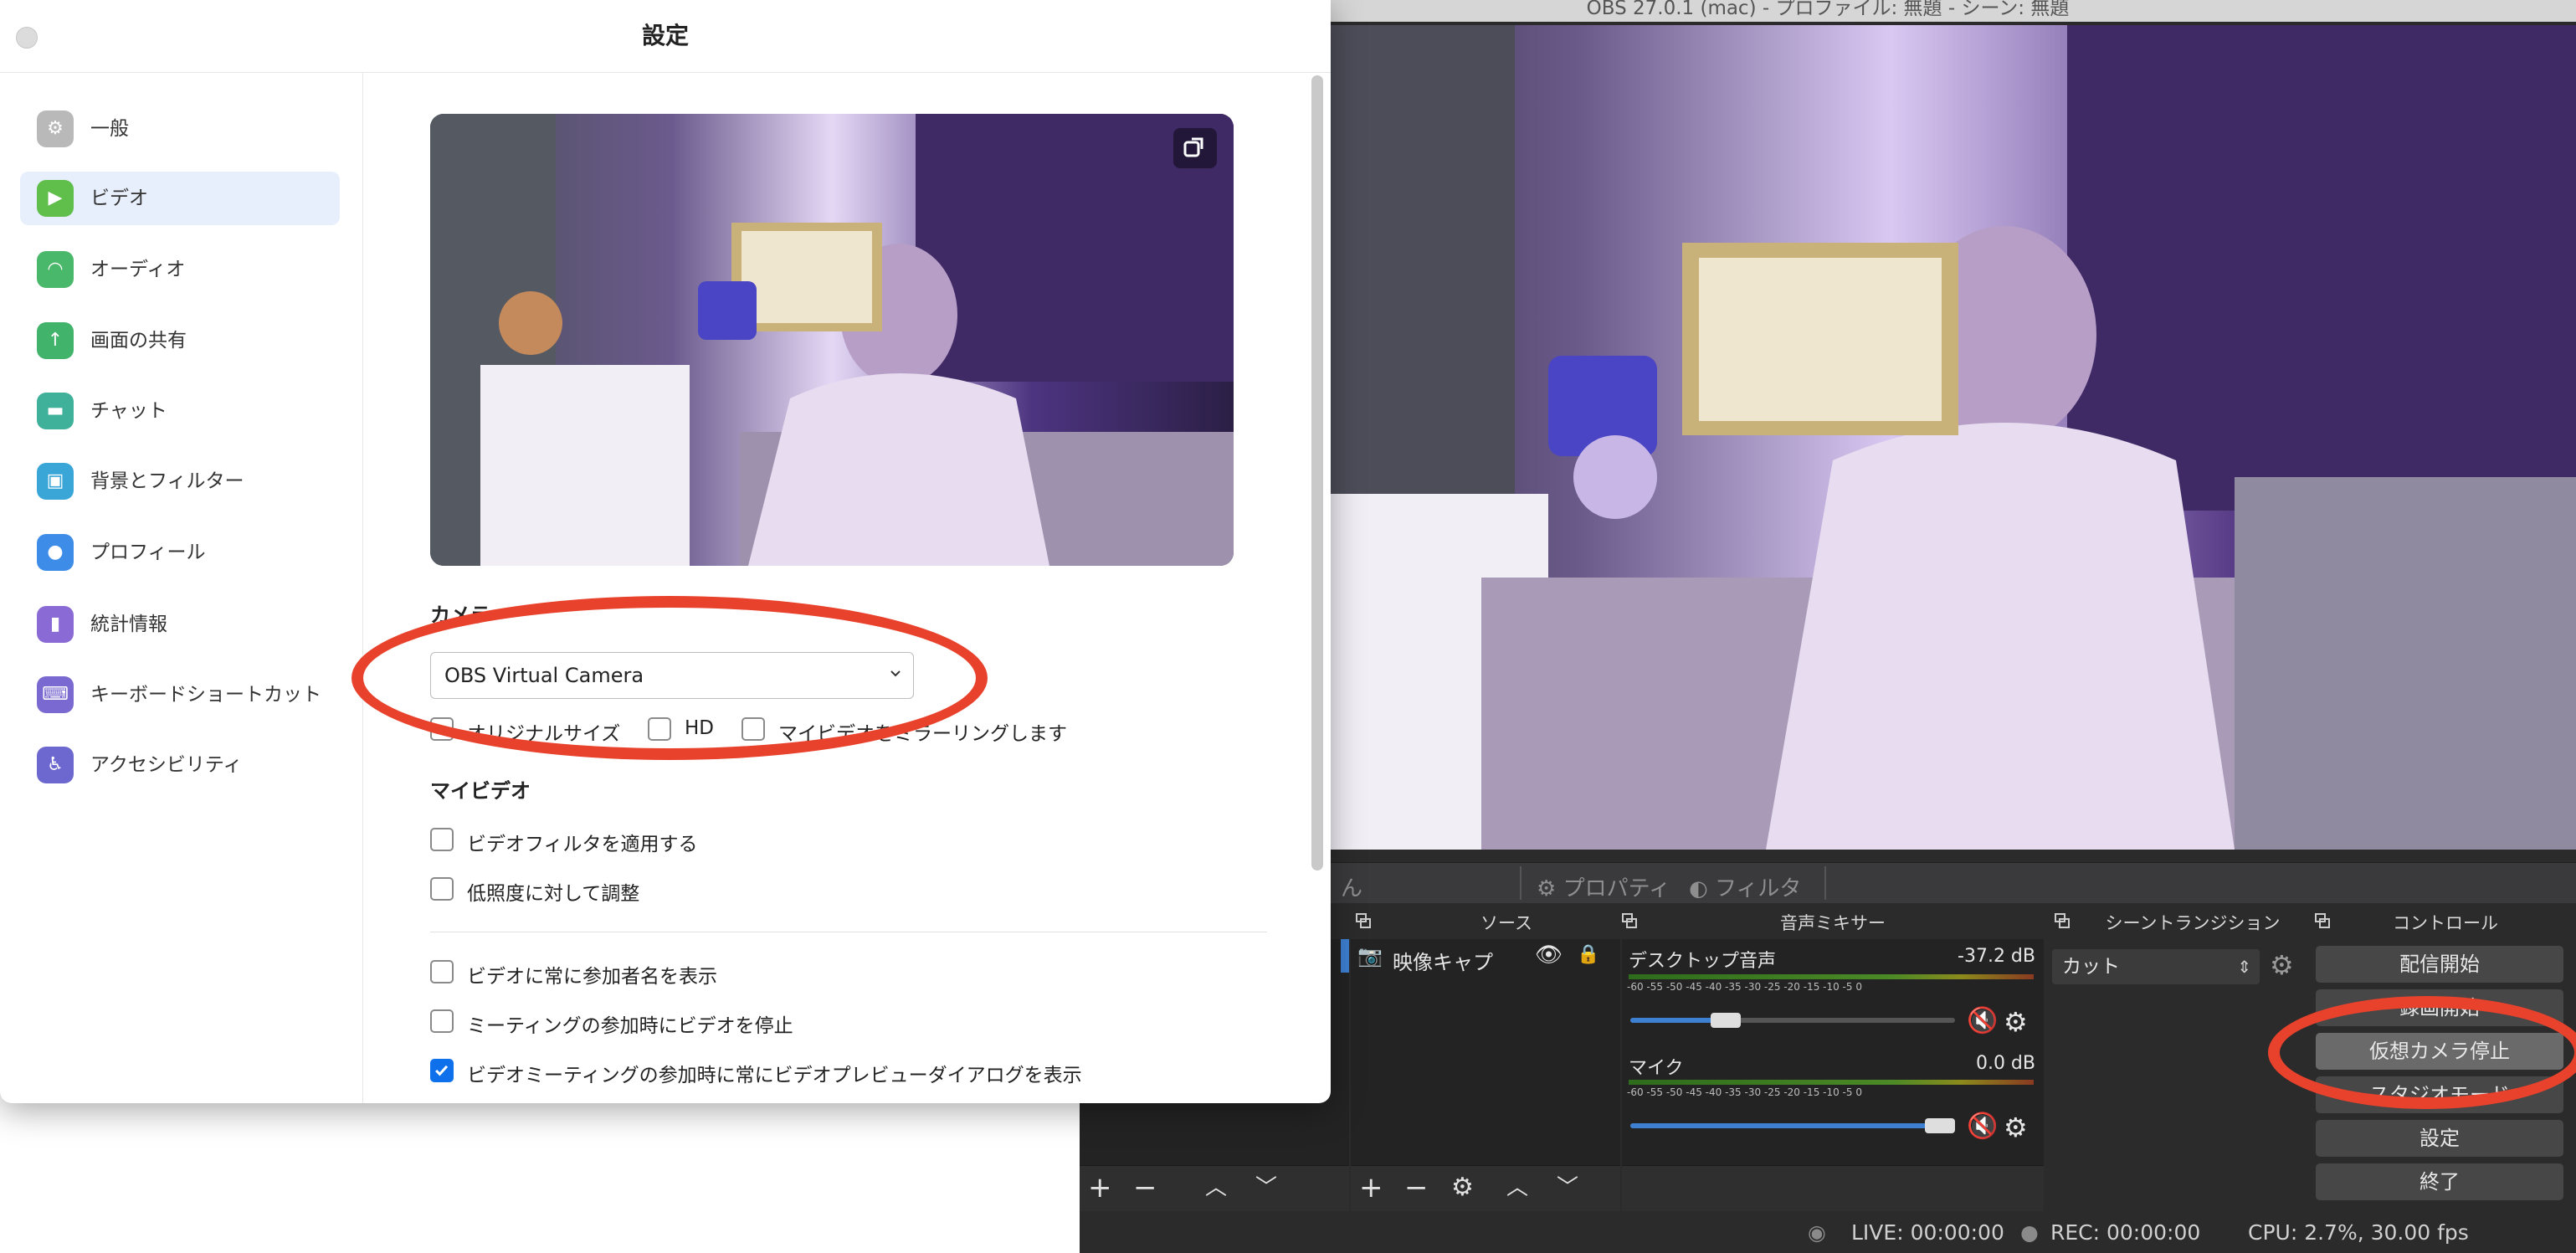  Describe the element at coordinates (553, 894) in the screenshot. I see `low-light-label: 低照度に対して調整` at that location.